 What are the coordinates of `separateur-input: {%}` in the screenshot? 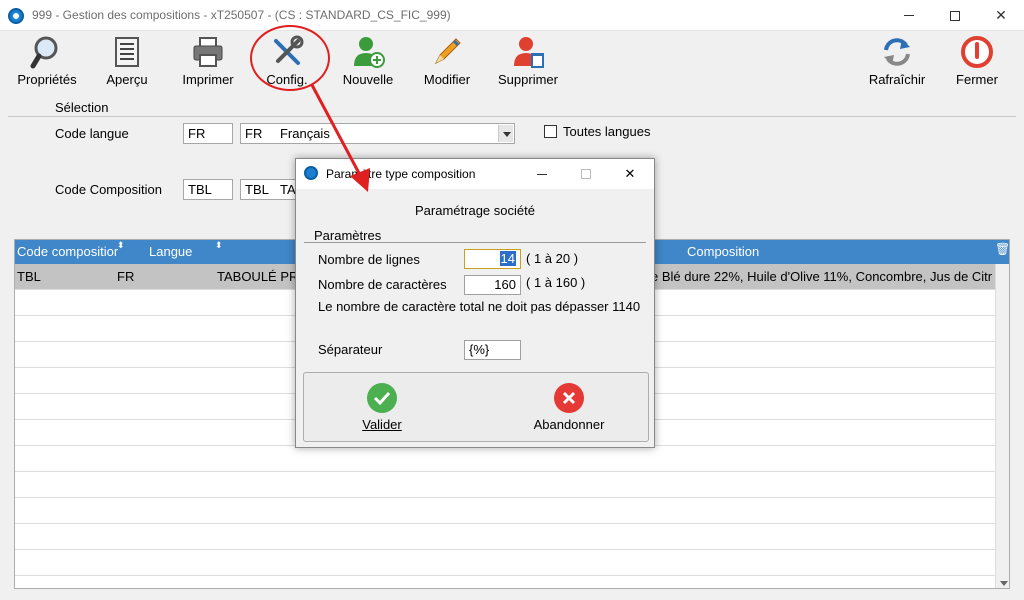 It's located at (492, 350).